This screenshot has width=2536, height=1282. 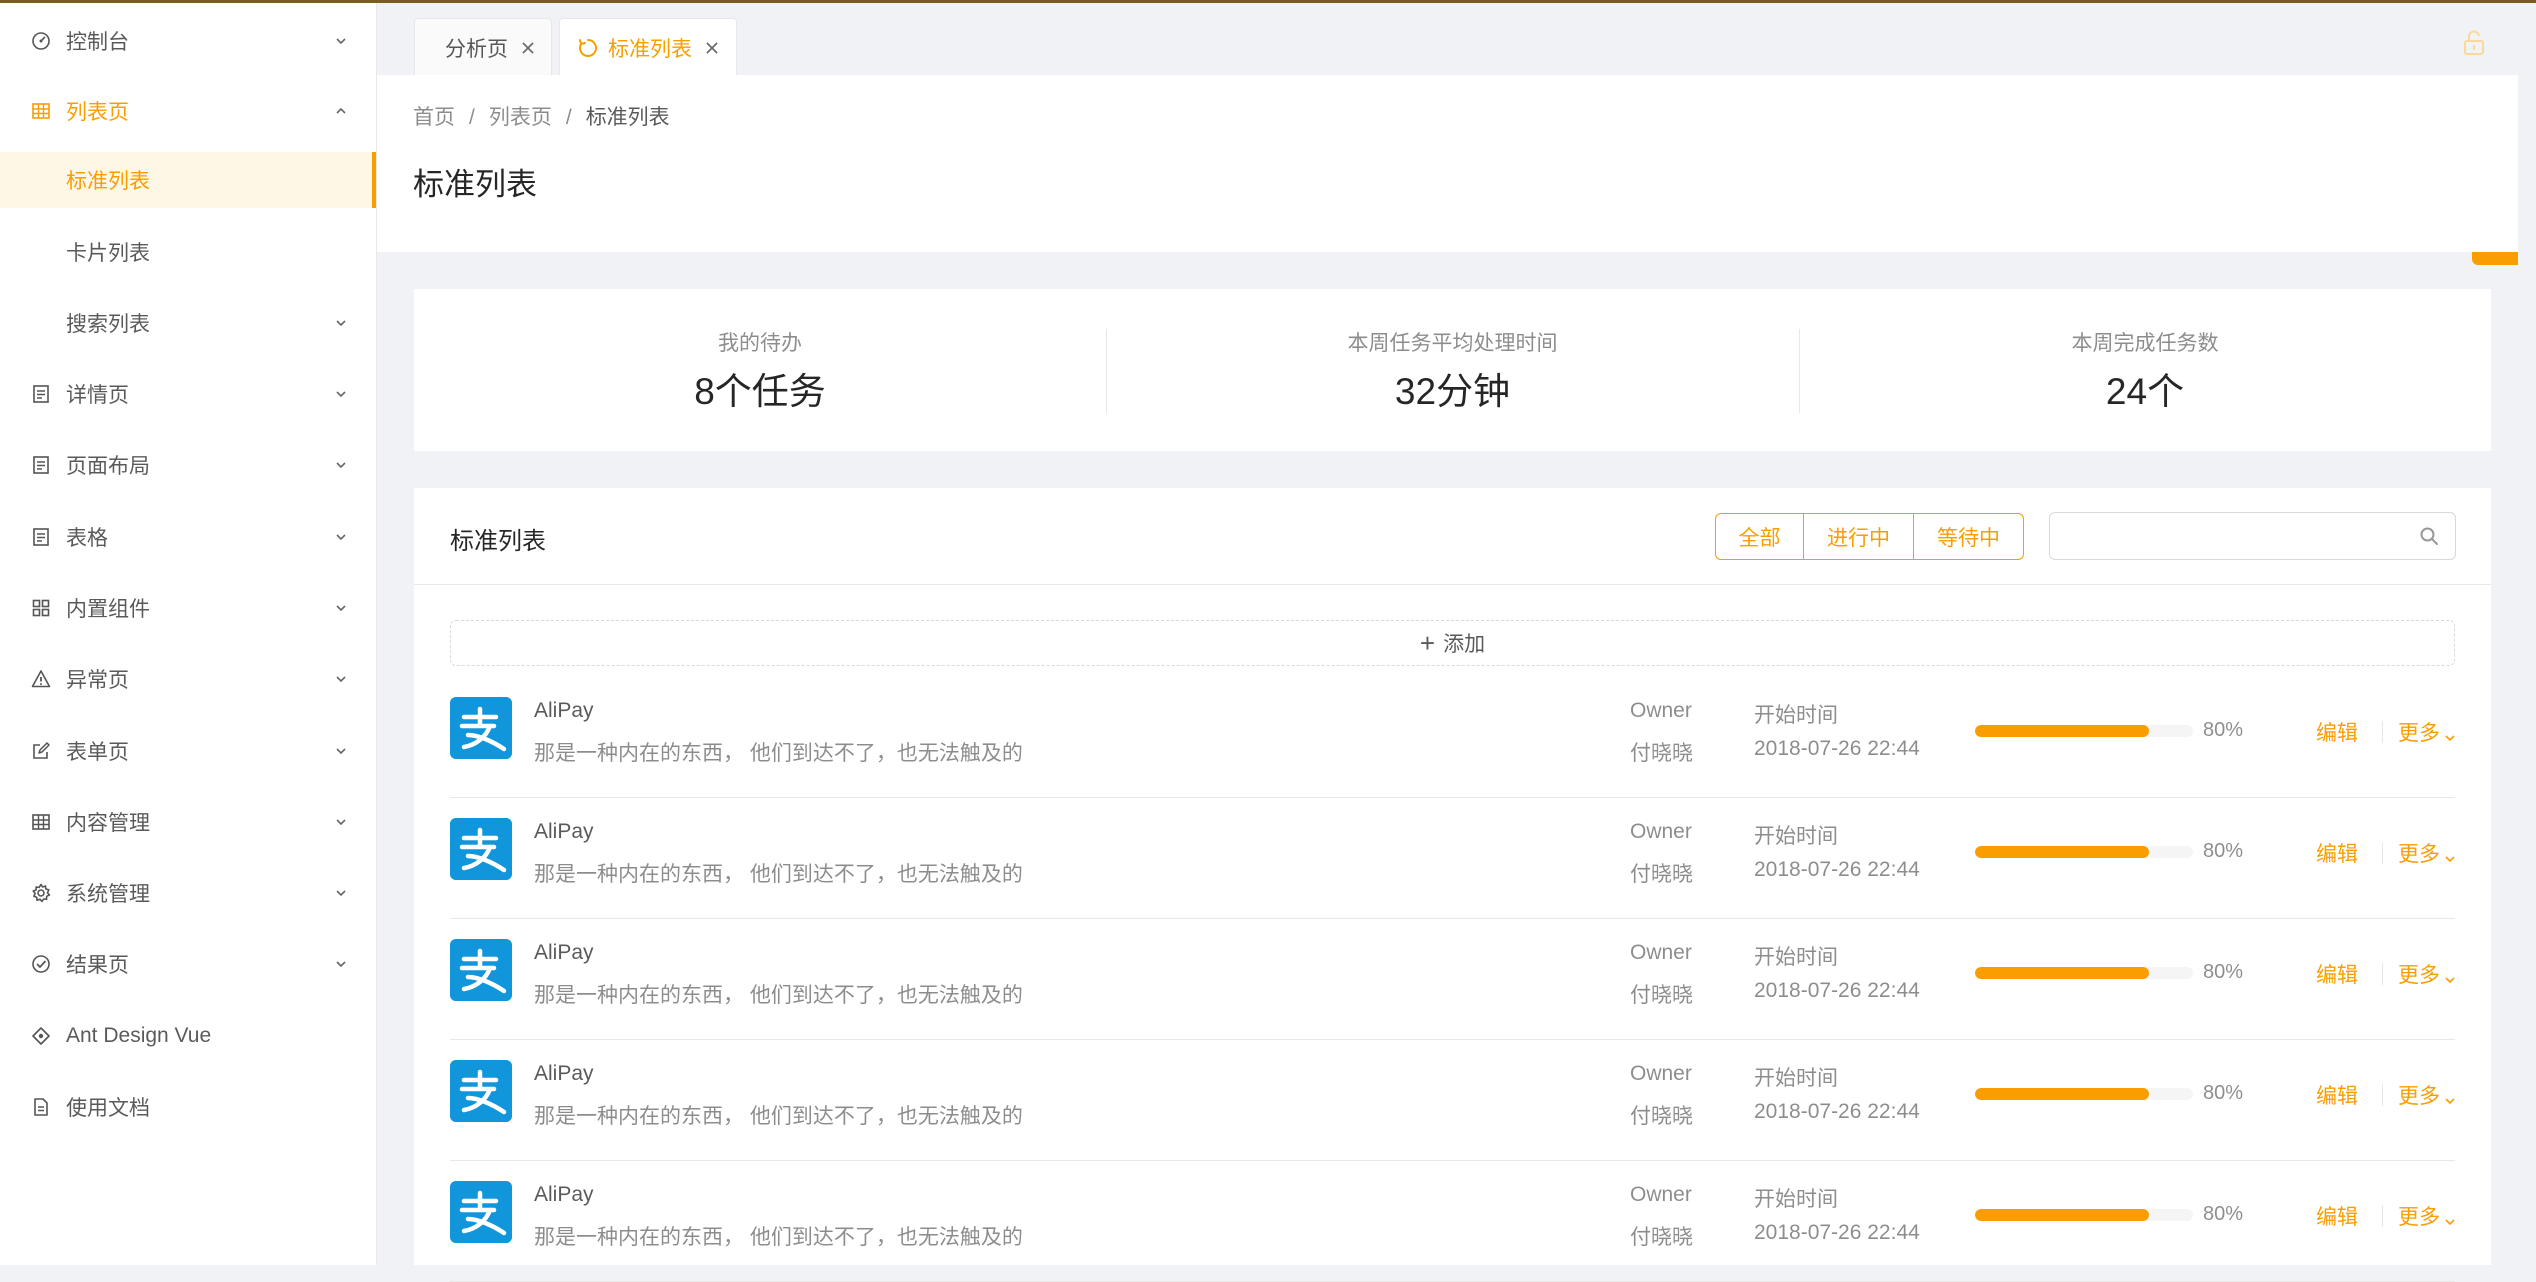 What do you see at coordinates (41, 822) in the screenshot?
I see `table-icon` at bounding box center [41, 822].